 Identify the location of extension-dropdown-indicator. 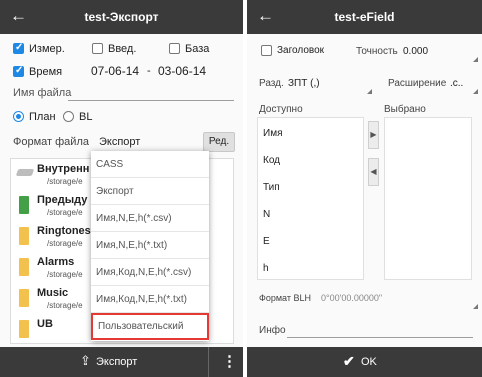
(475, 91).